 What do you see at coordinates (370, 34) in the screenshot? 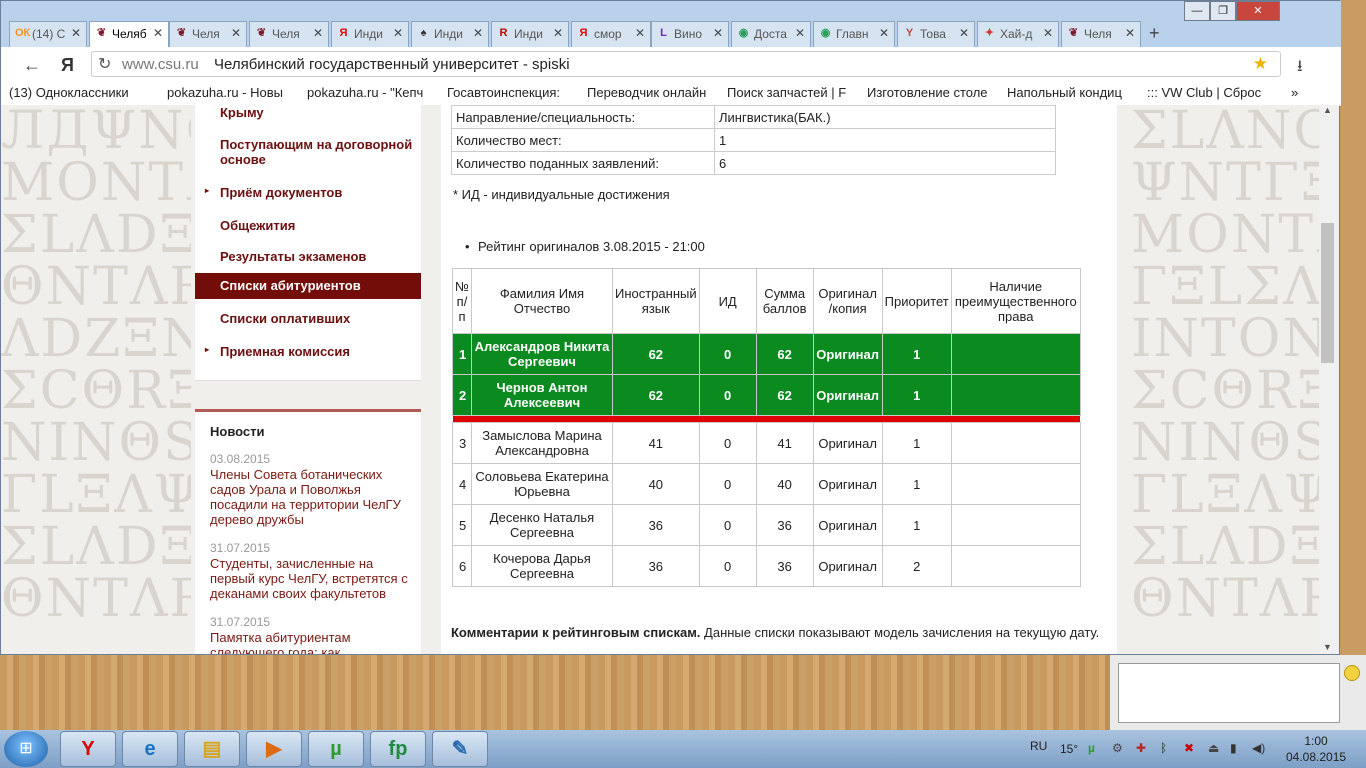
I see `tab-5: Я Инди ✕` at bounding box center [370, 34].